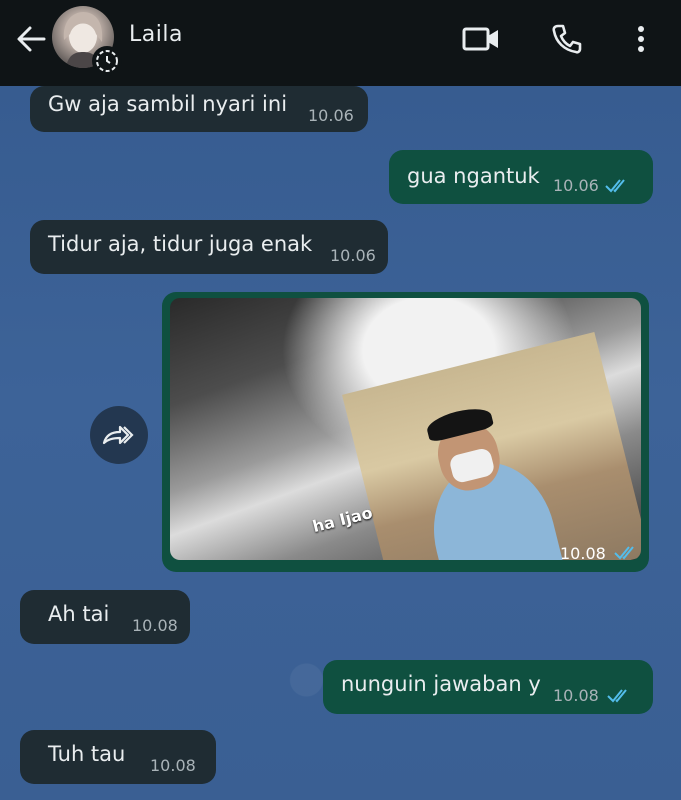 The height and width of the screenshot is (800, 681). Describe the element at coordinates (79, 614) in the screenshot. I see `message-text: Ah tai` at that location.